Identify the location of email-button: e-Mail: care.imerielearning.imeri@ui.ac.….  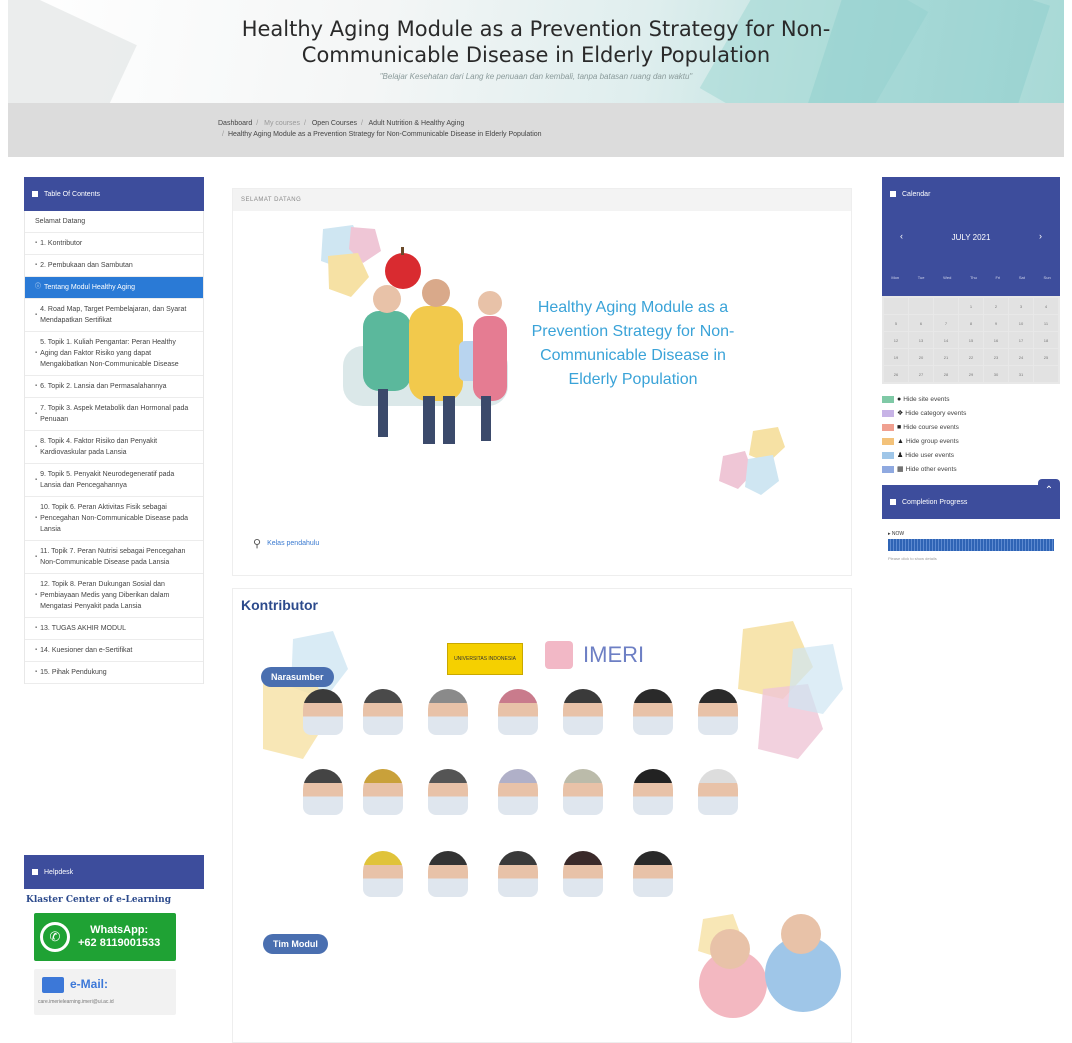
(105, 992).